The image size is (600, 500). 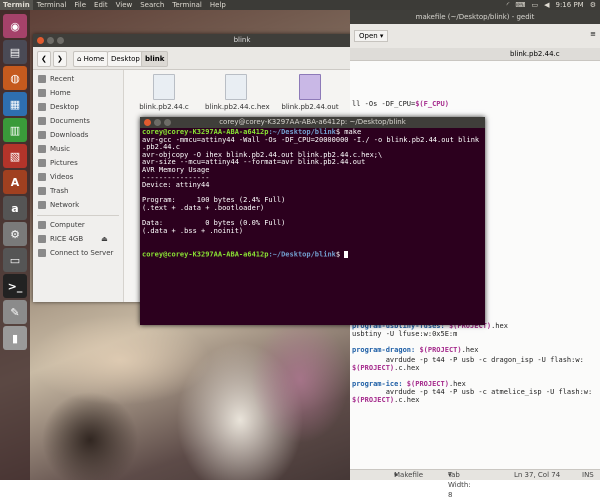 I want to click on wifi-icon: ◜, so click(x=508, y=5).